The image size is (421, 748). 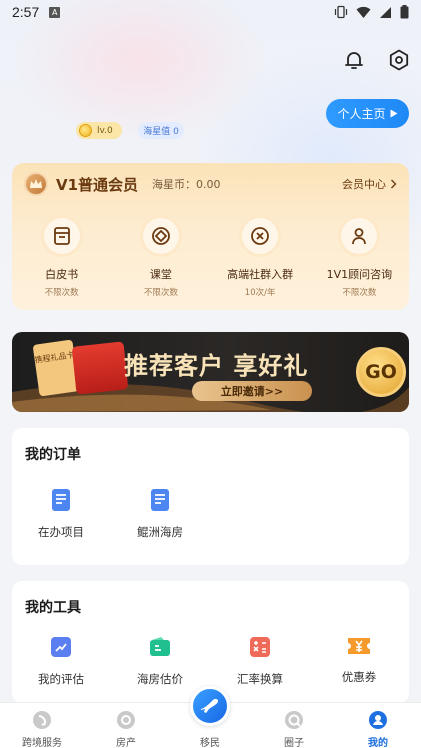 What do you see at coordinates (393, 113) in the screenshot?
I see `play-arrow-icon` at bounding box center [393, 113].